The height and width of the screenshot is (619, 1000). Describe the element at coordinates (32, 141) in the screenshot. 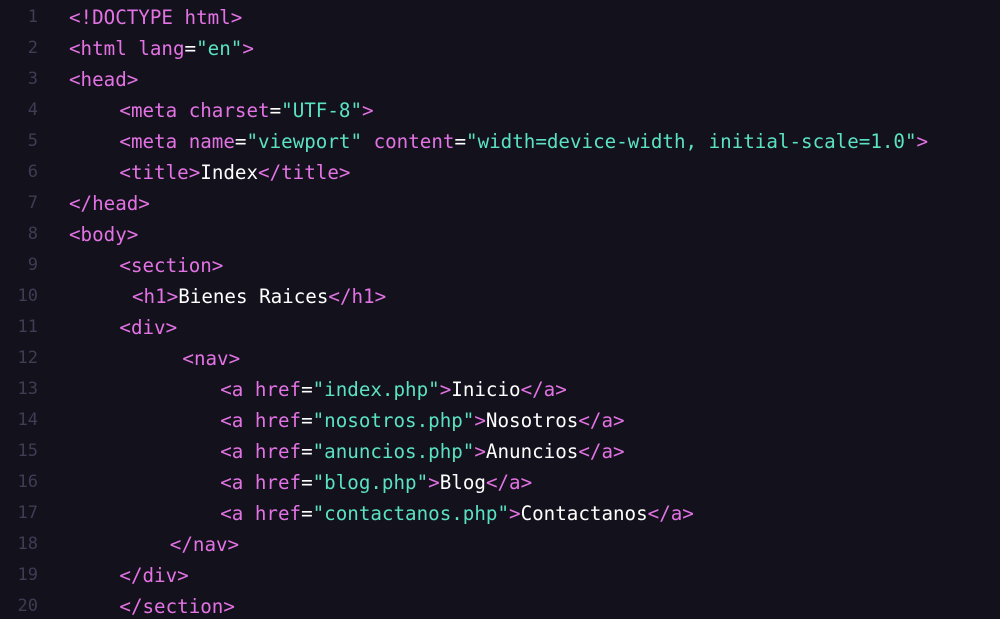

I see `line-number: 5` at that location.